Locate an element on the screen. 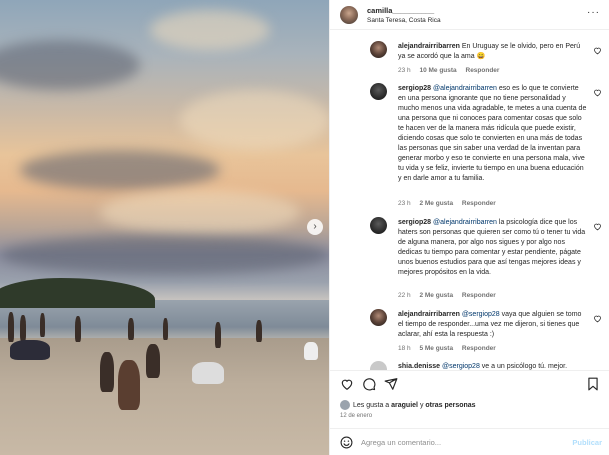  comment-composer: Agrega un comentario... Publicar is located at coordinates (469, 441).